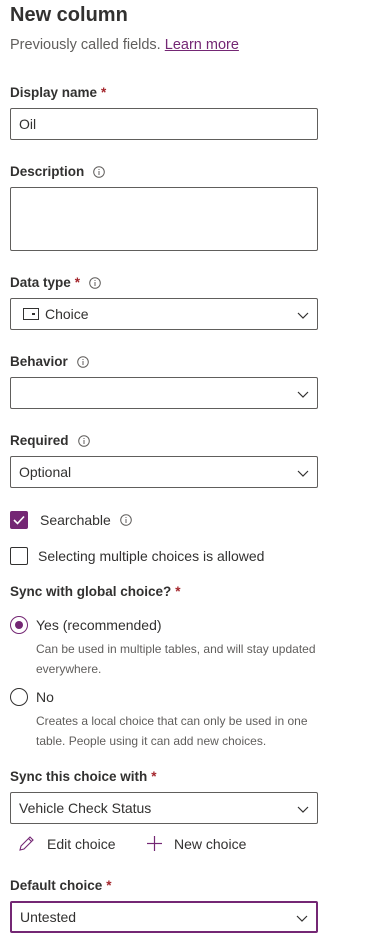 This screenshot has width=385, height=950. I want to click on display-name-label-text: Display name, so click(54, 92).